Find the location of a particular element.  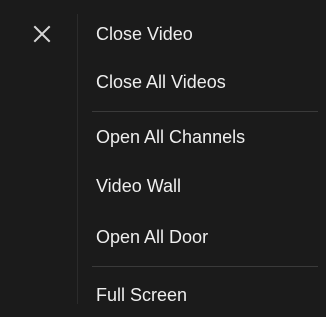

menu-item-label: Close Video is located at coordinates (144, 34).